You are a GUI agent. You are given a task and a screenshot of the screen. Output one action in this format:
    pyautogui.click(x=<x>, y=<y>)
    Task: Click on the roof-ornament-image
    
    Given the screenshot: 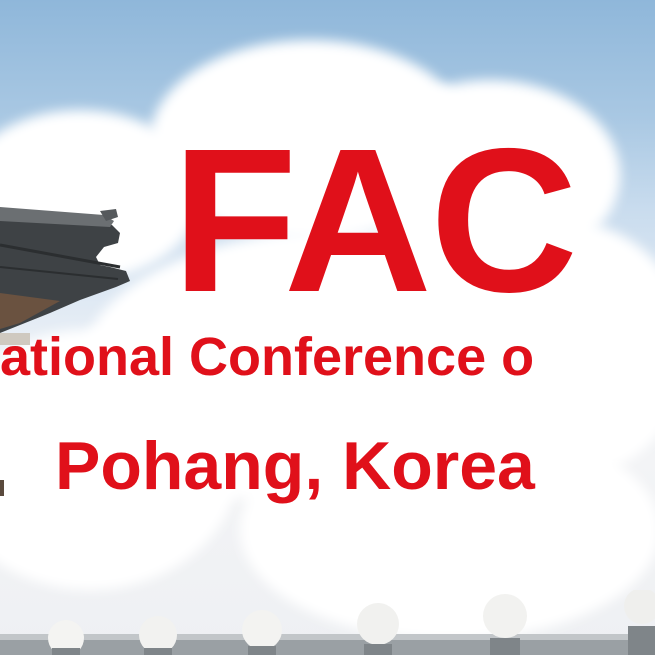 What is the action you would take?
    pyautogui.click(x=2, y=488)
    